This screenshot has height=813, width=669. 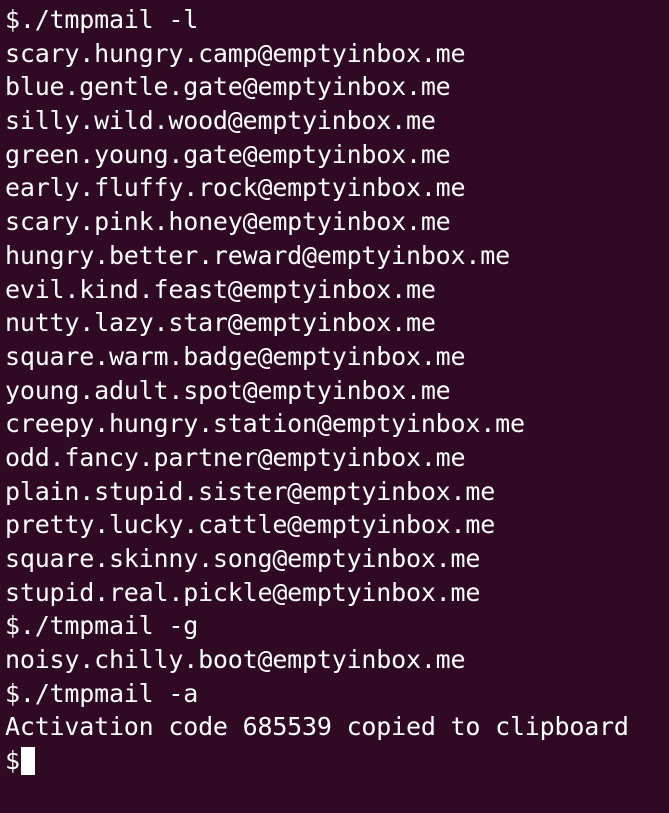 I want to click on output-line: nutty.lazy.star@emptyinbox.me, so click(x=220, y=323).